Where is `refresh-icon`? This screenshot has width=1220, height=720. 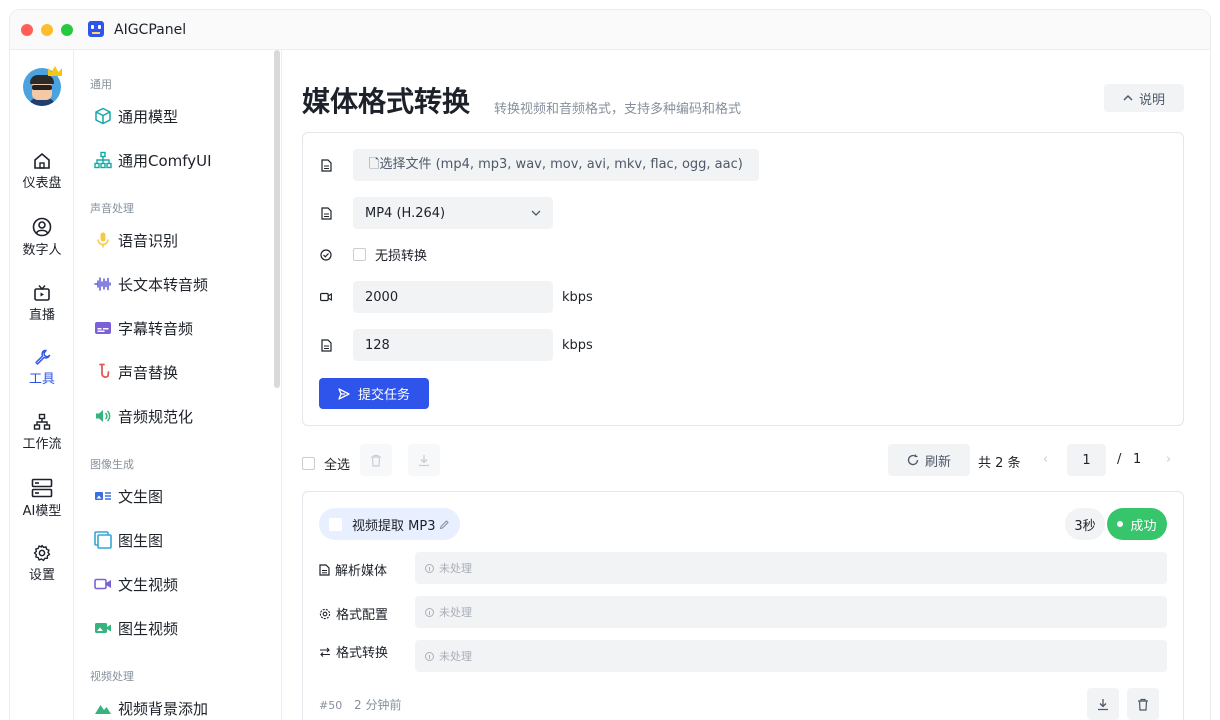 refresh-icon is located at coordinates (913, 460).